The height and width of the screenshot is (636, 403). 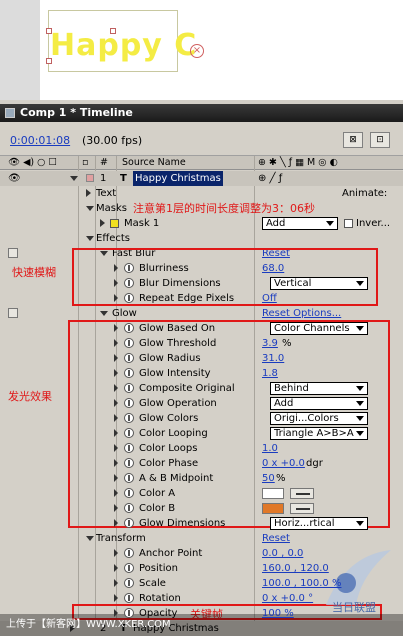 I want to click on comp-flowchart-button: ⊠, so click(x=353, y=140).